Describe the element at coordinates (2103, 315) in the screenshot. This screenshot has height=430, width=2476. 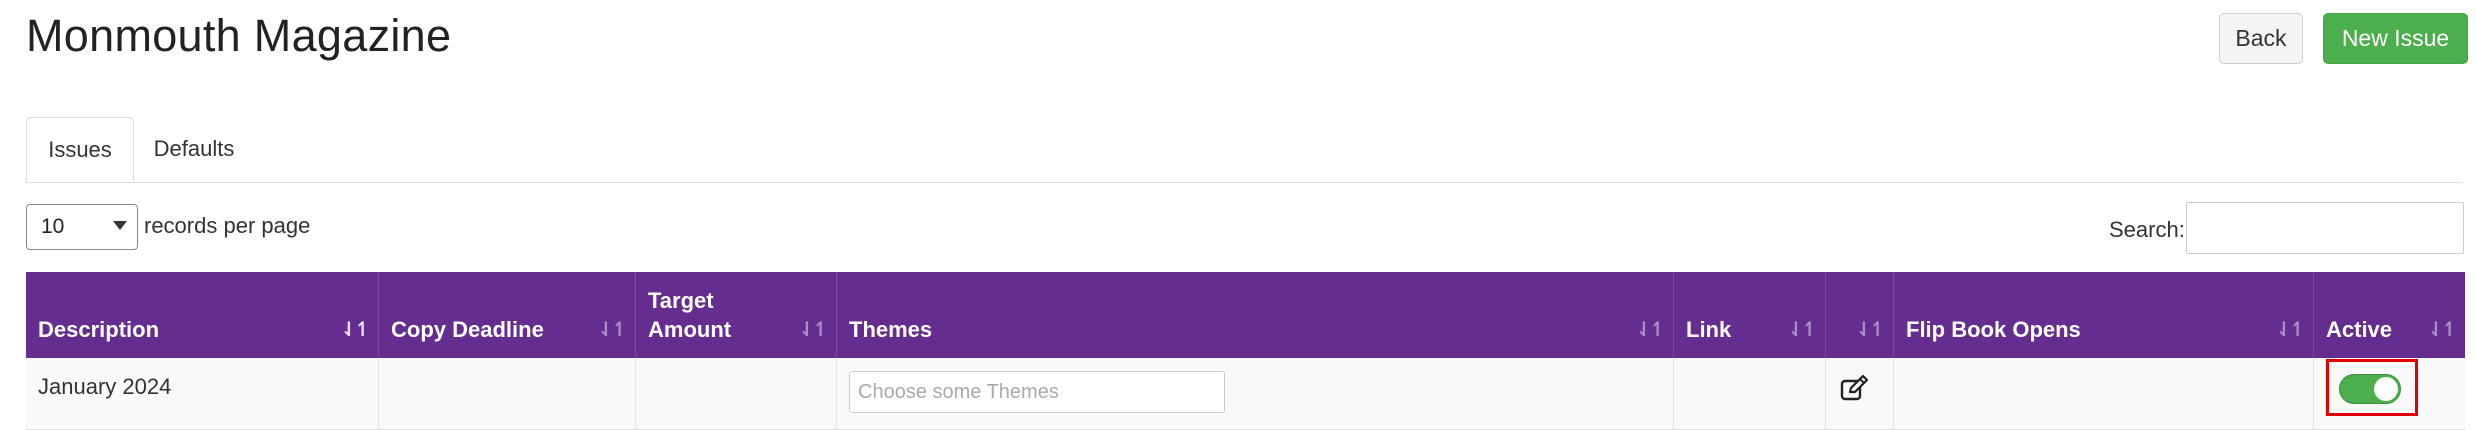
I see `column-header-flip-book-opens: Flip Book Opens ⇃↿` at that location.